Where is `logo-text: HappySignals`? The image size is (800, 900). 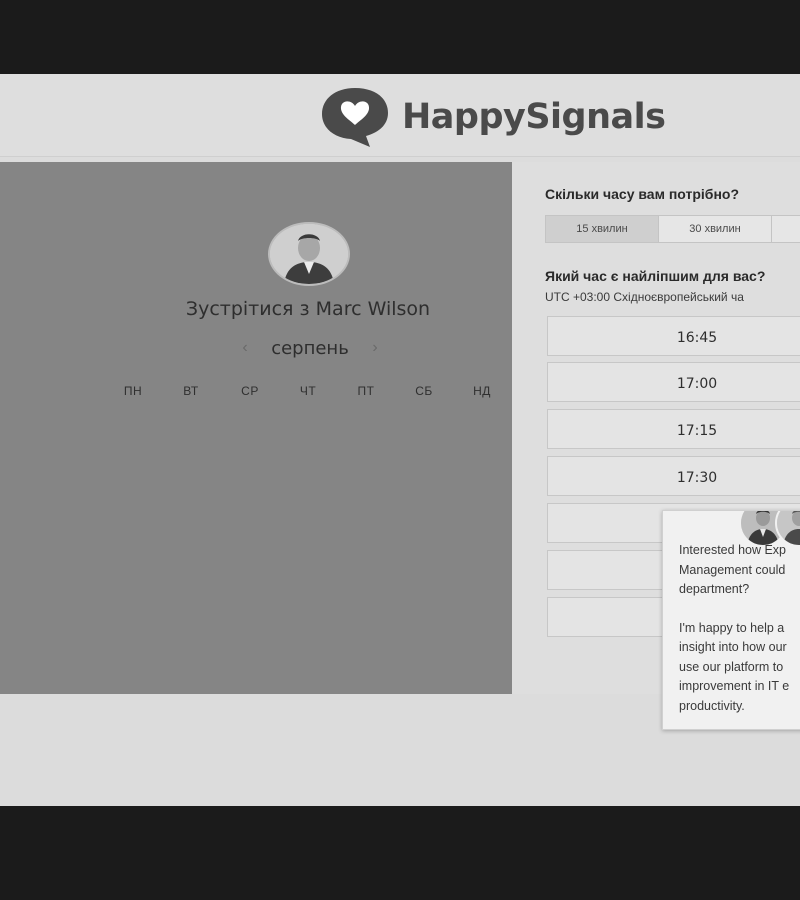
logo-text: HappySignals is located at coordinates (534, 117).